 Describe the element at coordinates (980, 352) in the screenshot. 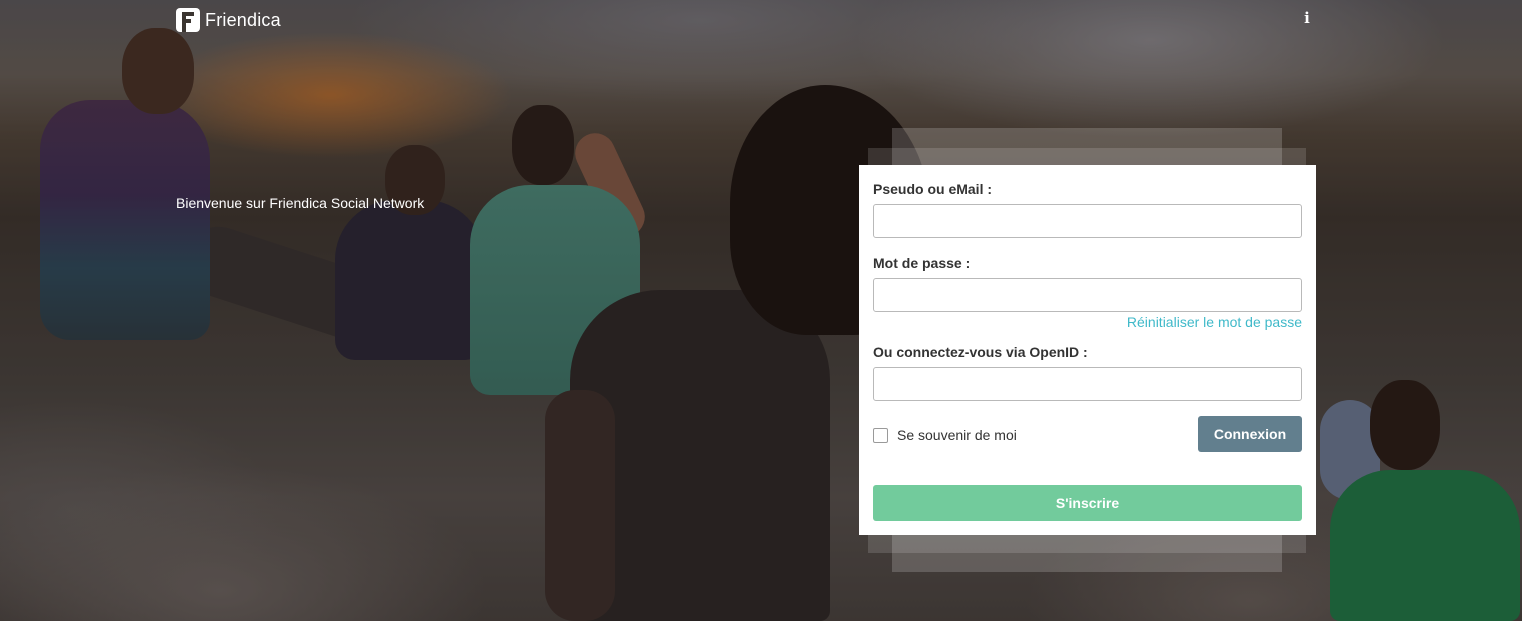

I see `openid-label: Ou connectez-vous via OpenID :` at that location.